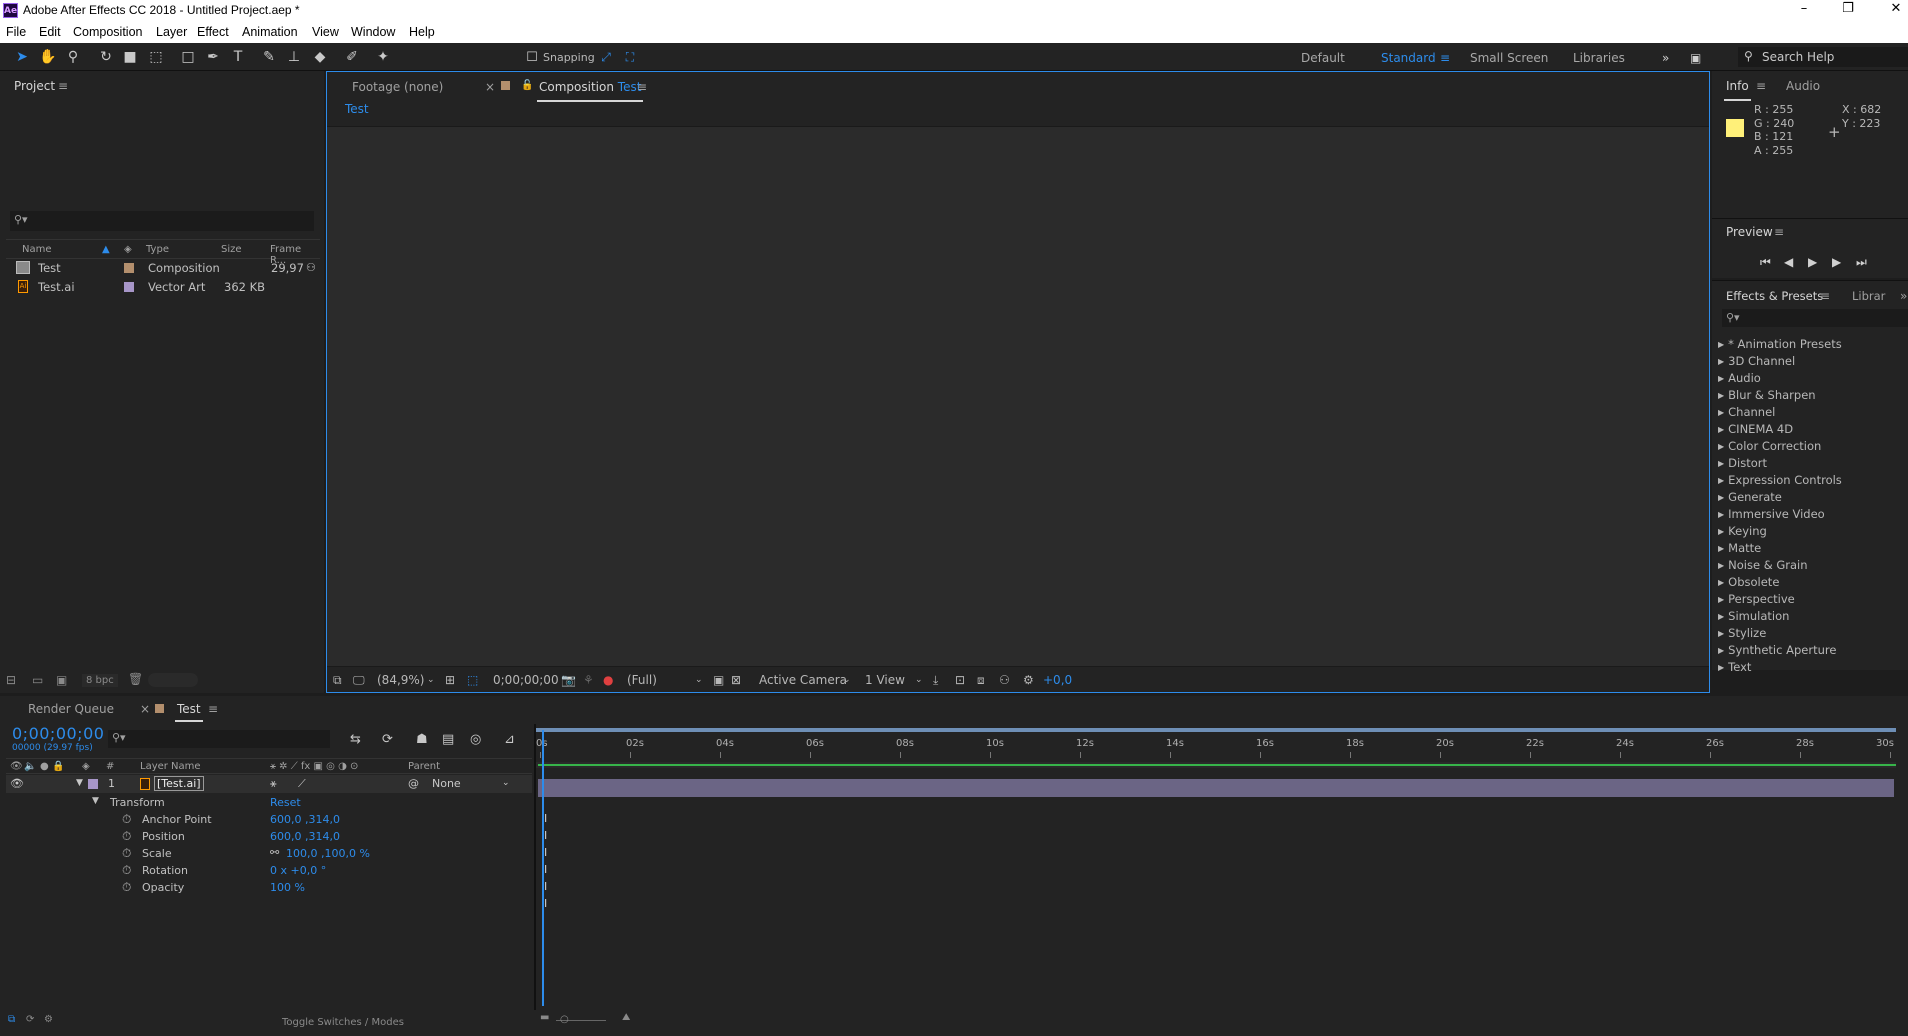  What do you see at coordinates (1408, 58) in the screenshot?
I see `workspace-standard: Standard` at bounding box center [1408, 58].